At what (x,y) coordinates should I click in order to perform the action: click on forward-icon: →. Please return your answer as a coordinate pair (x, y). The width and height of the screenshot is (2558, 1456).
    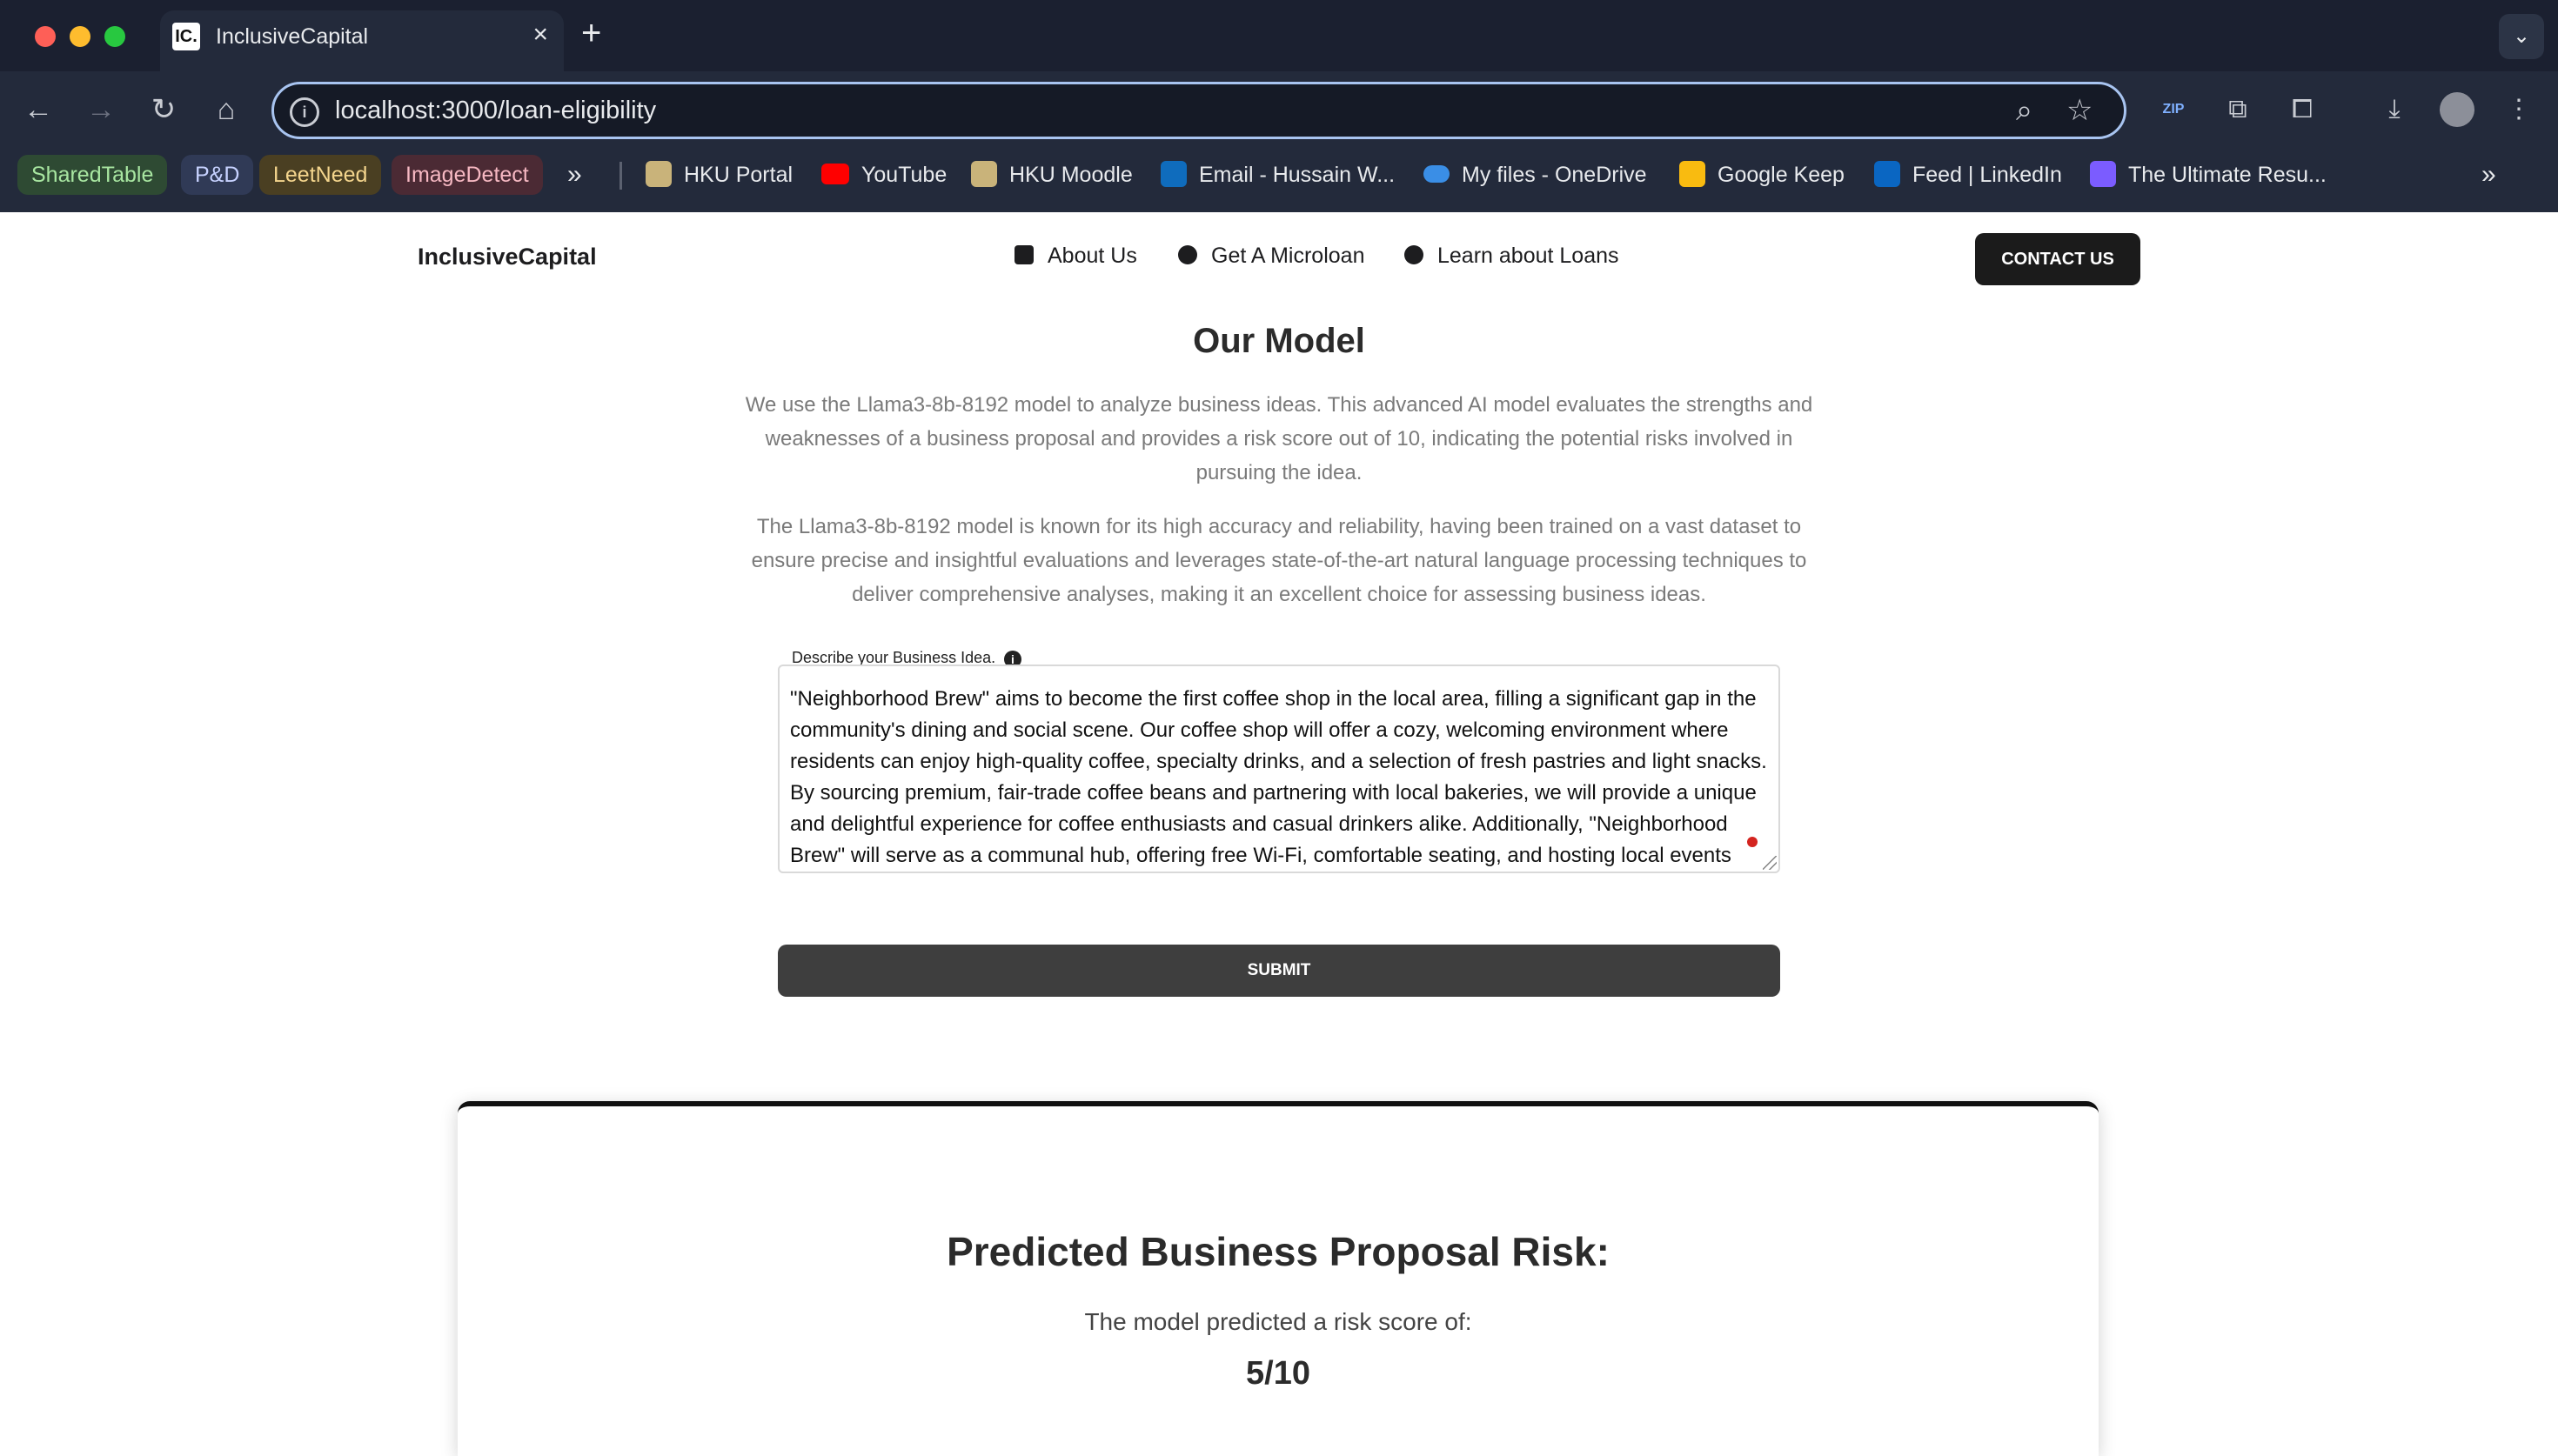
    Looking at the image, I should click on (101, 109).